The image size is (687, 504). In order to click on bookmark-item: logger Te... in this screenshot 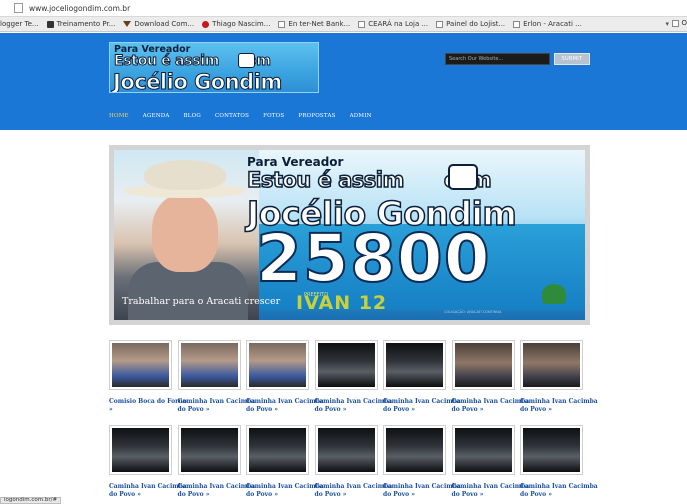, I will do `click(19, 24)`.